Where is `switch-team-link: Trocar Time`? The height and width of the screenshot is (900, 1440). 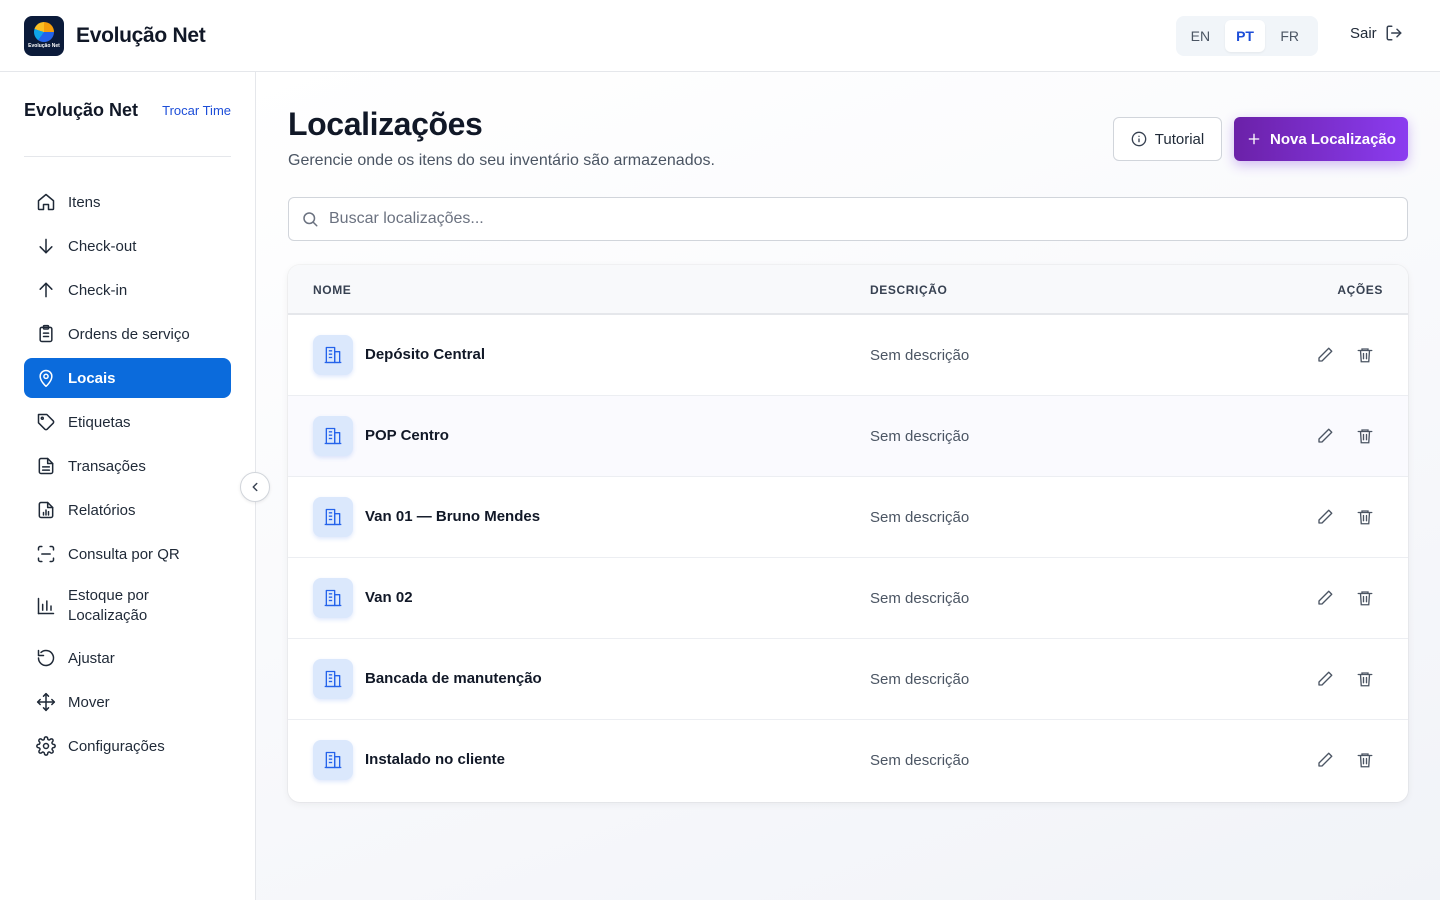
switch-team-link: Trocar Time is located at coordinates (196, 110).